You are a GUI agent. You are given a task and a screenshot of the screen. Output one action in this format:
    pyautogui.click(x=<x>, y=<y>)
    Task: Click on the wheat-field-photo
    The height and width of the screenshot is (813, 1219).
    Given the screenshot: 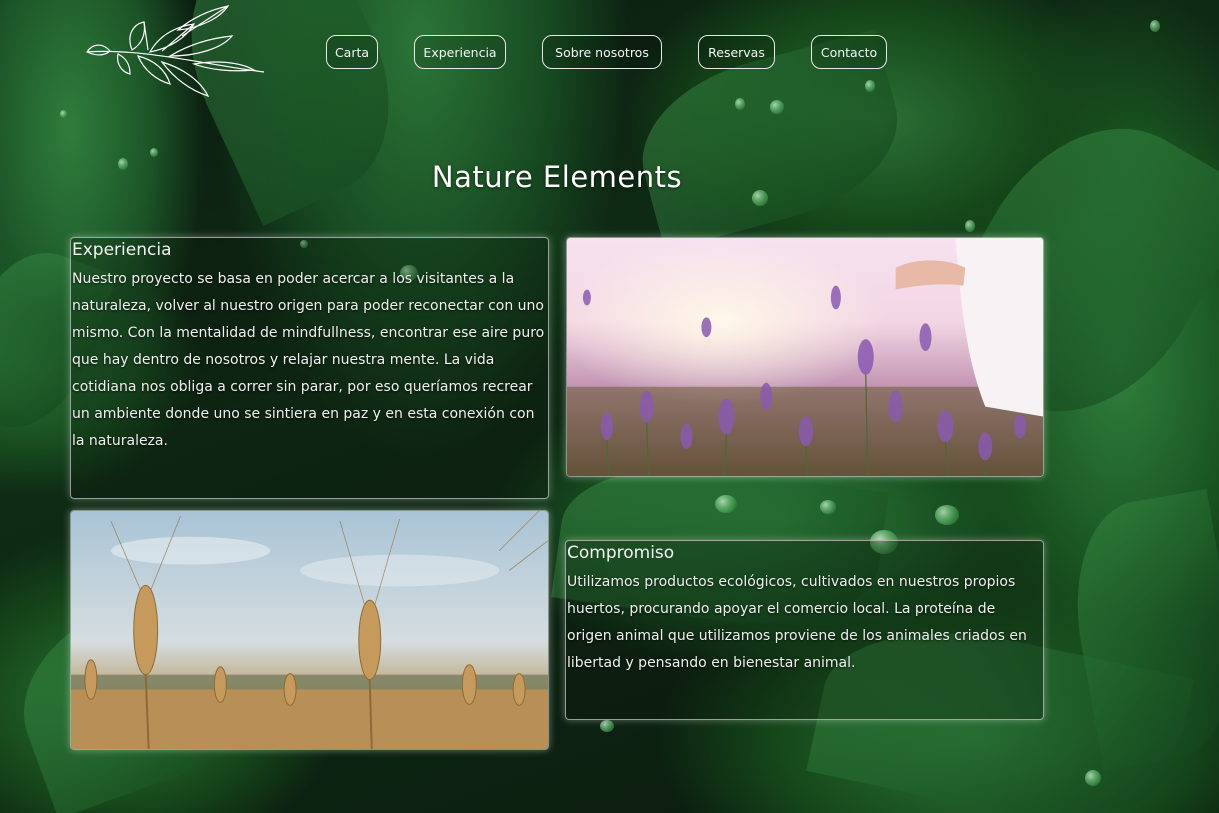 What is the action you would take?
    pyautogui.click(x=309, y=630)
    